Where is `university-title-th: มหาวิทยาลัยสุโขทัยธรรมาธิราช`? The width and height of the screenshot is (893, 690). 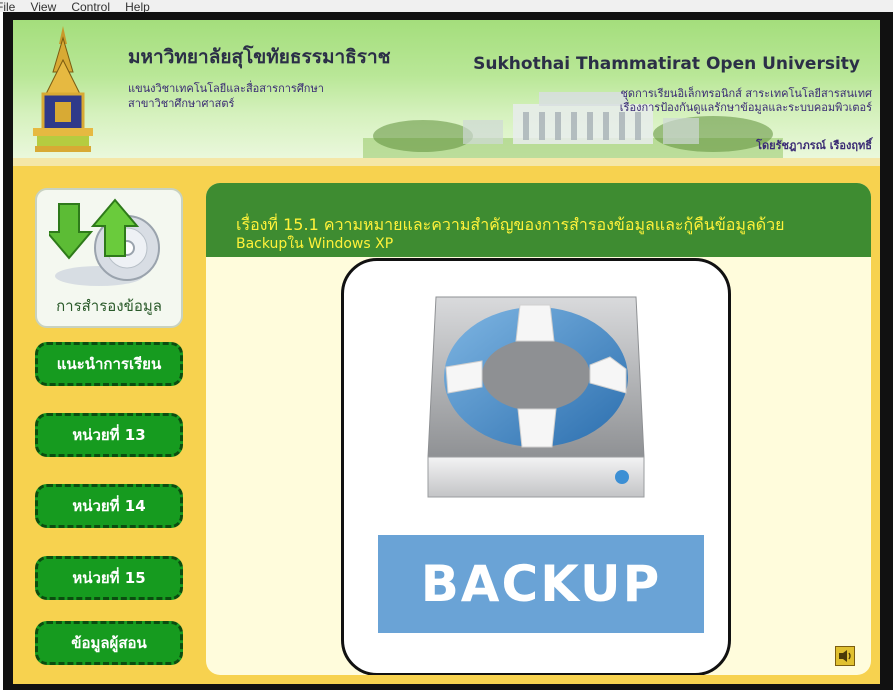
university-title-th: มหาวิทยาลัยสุโขทัยธรรมาธิราช is located at coordinates (259, 57).